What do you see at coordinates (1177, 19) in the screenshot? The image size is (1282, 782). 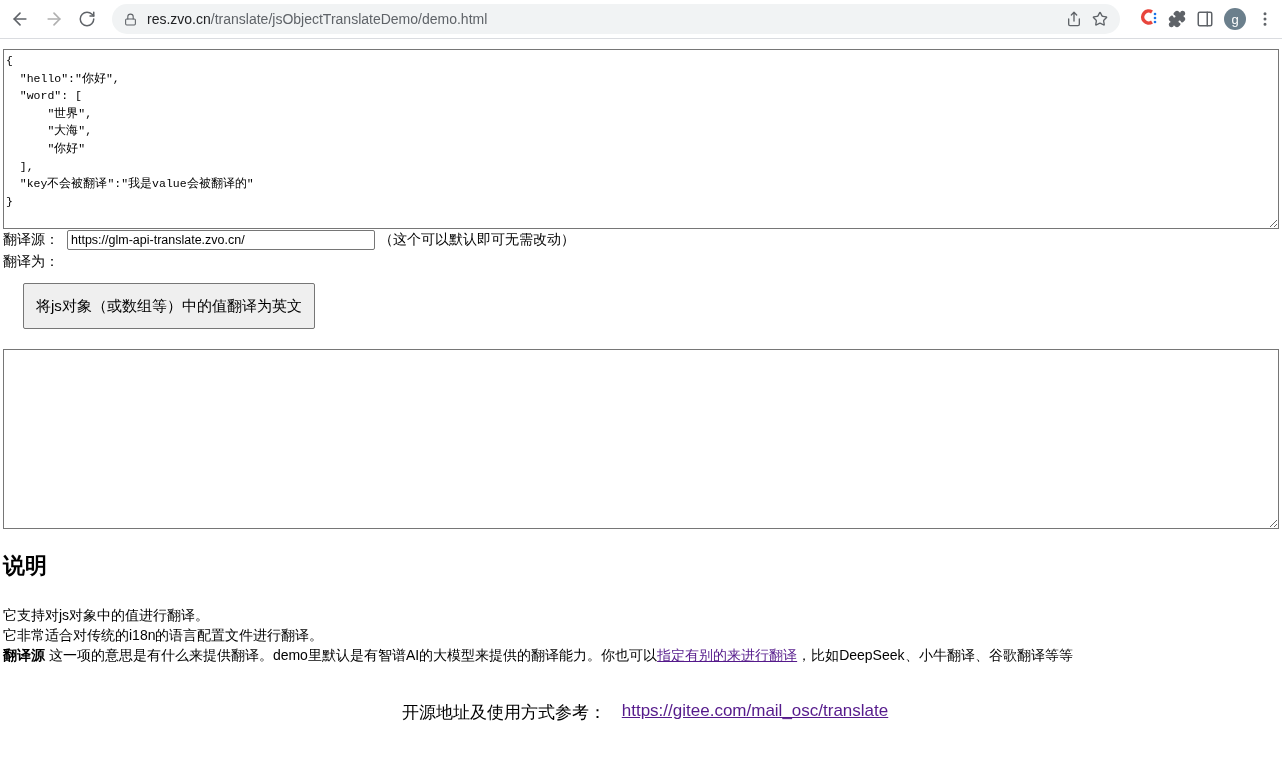 I see `extensions-icon` at bounding box center [1177, 19].